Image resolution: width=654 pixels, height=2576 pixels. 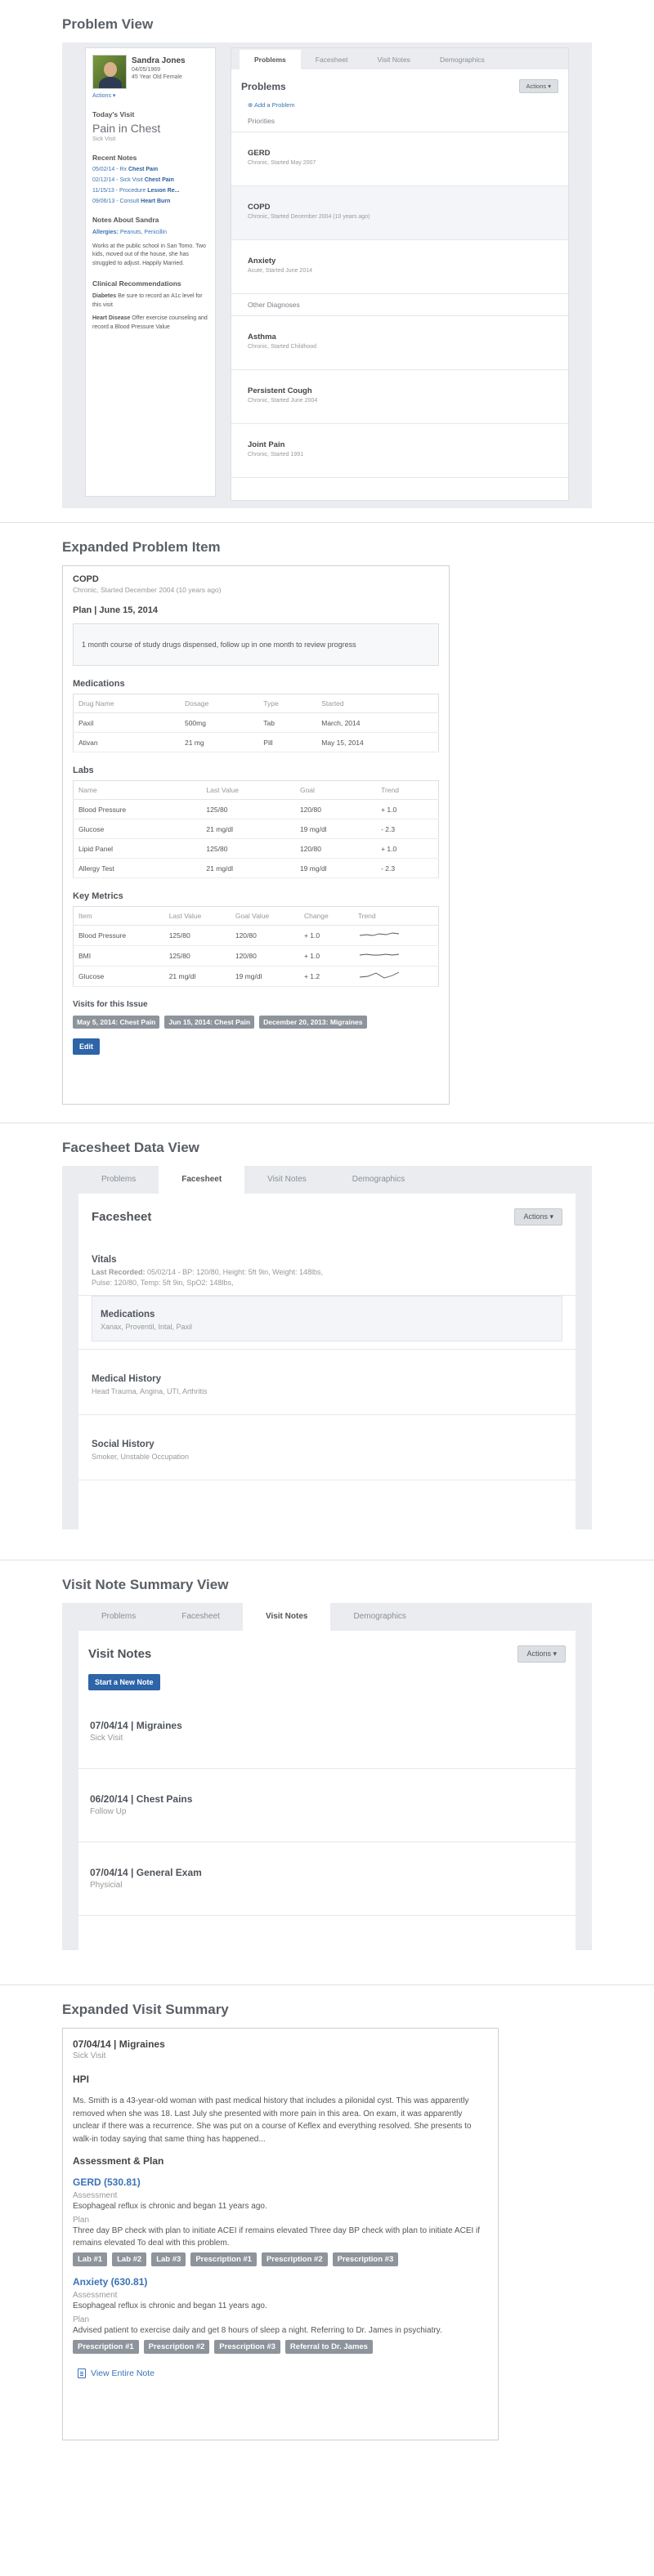 I want to click on table-cell: Pill, so click(x=287, y=742).